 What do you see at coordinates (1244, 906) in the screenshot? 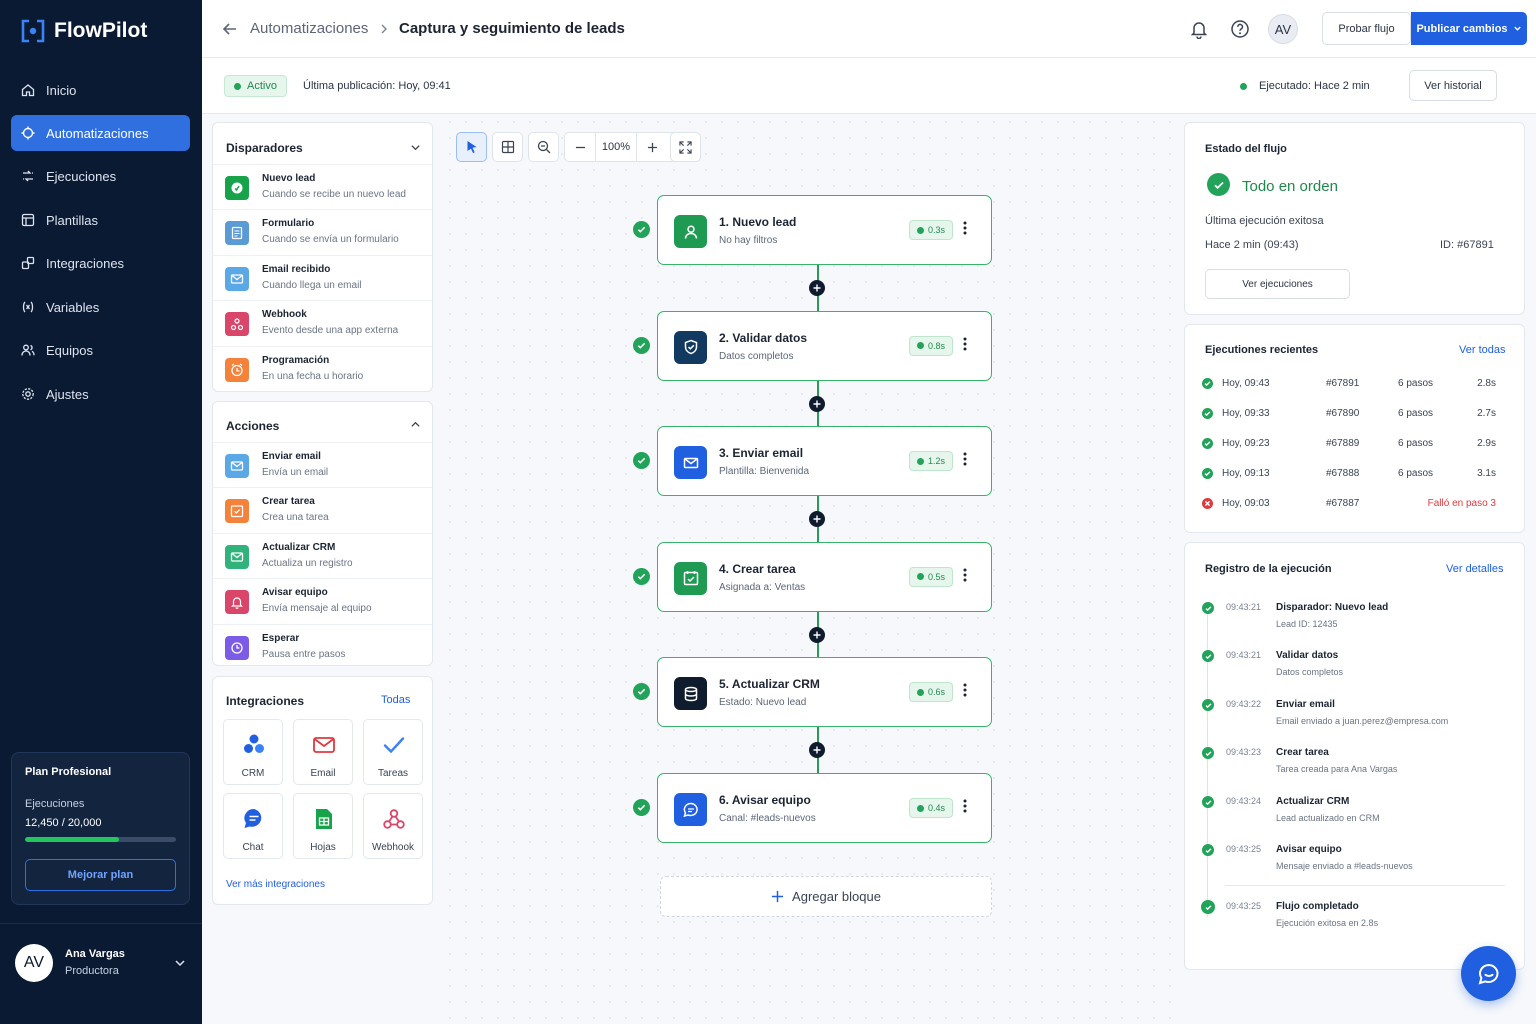
I see `log-time: 09:43:25` at bounding box center [1244, 906].